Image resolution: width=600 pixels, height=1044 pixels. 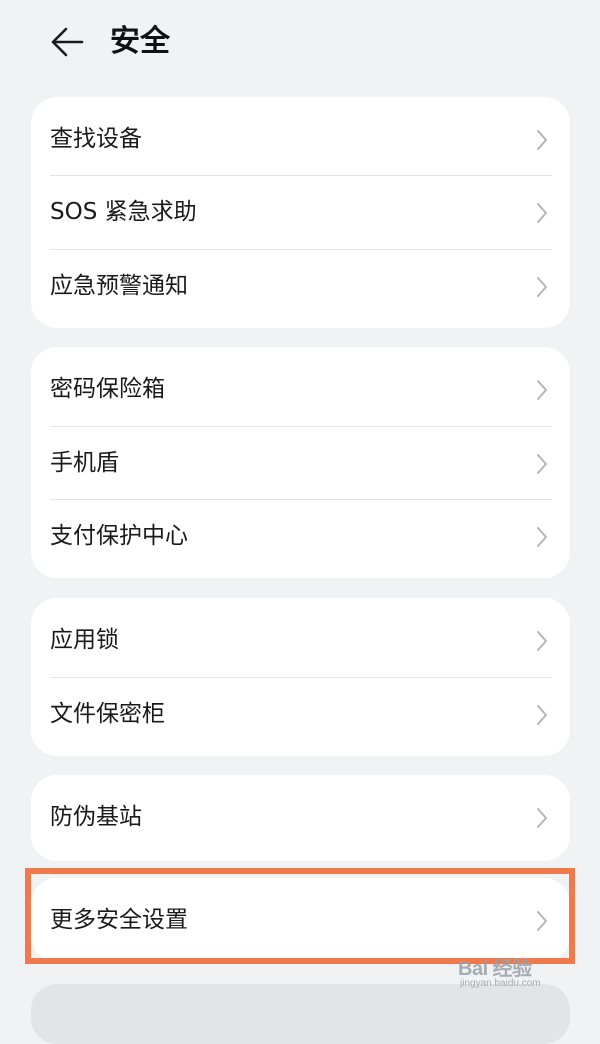 I want to click on settings-group-network: 防伪基站, so click(x=300, y=818).